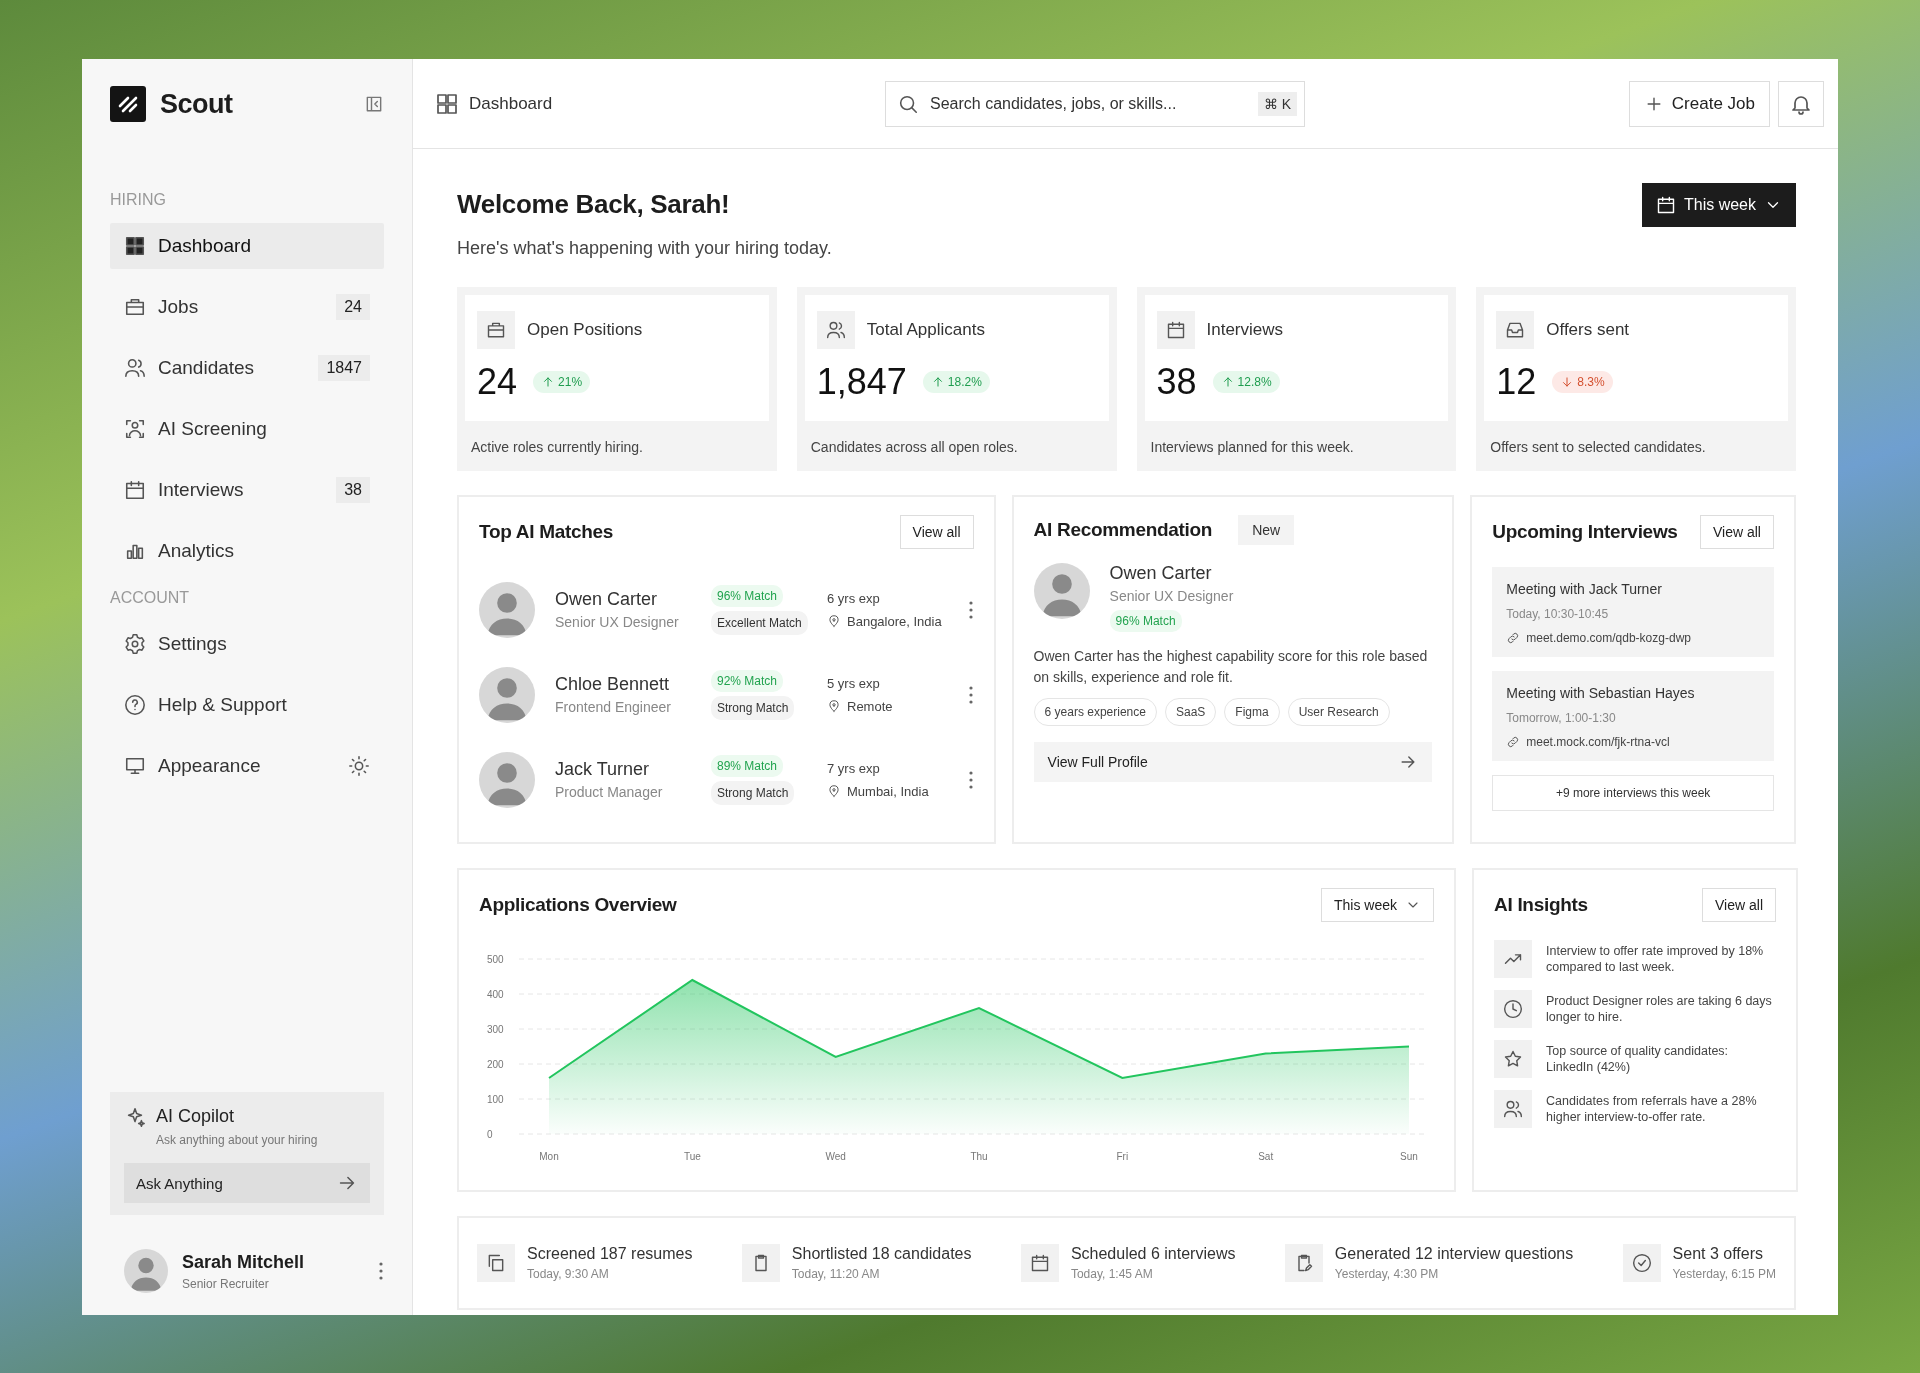 This screenshot has height=1373, width=1920. Describe the element at coordinates (888, 791) in the screenshot. I see `location: Mumbai, India` at that location.